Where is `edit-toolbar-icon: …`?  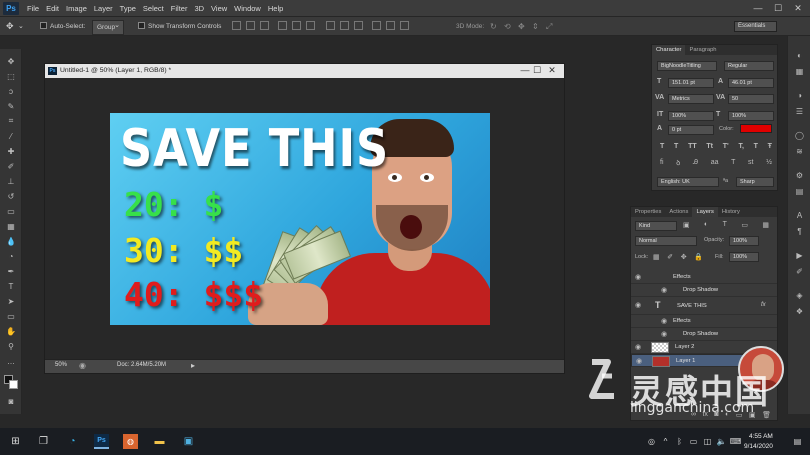
edit-toolbar-icon: … is located at coordinates (11, 361).